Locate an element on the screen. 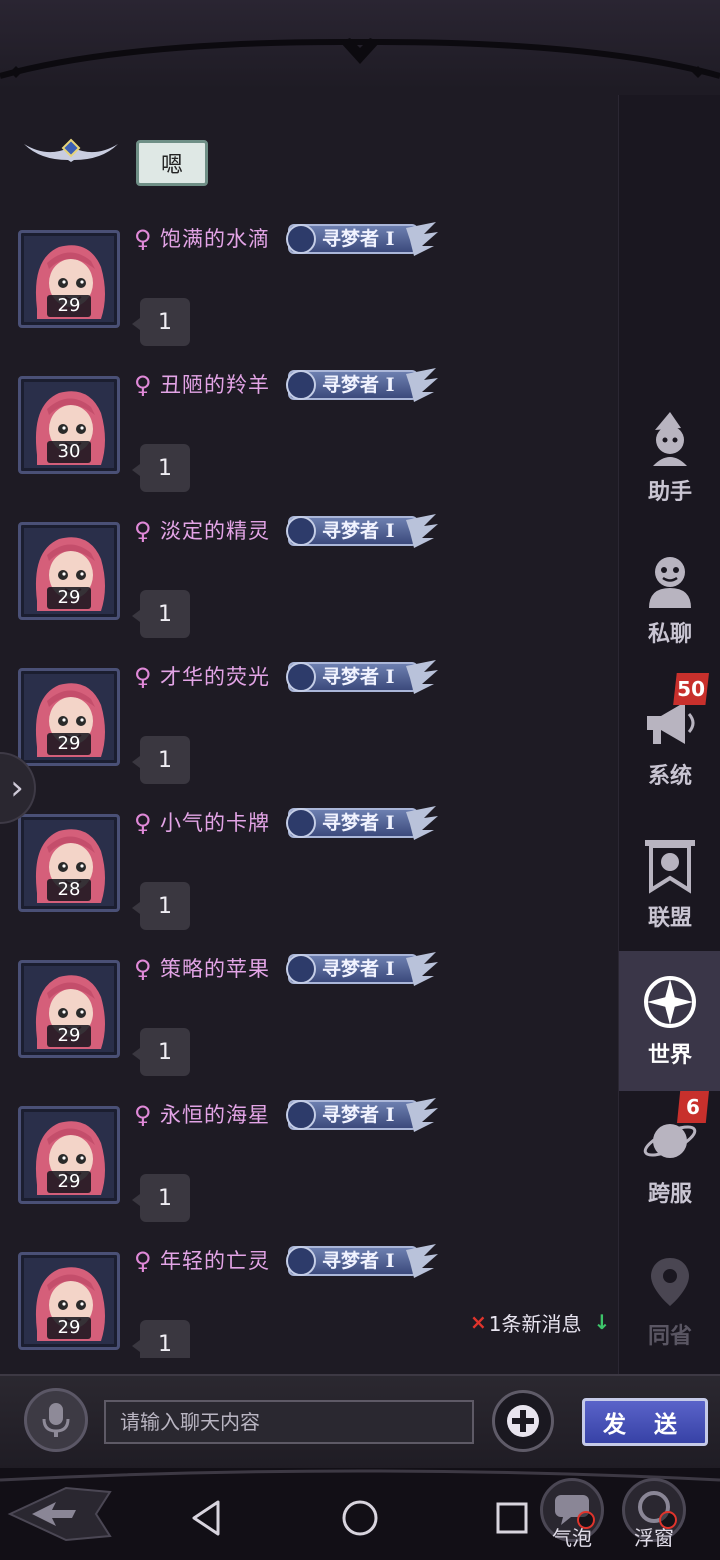 This screenshot has width=720, height=1560. sender-name: 才华的荧光 is located at coordinates (215, 677).